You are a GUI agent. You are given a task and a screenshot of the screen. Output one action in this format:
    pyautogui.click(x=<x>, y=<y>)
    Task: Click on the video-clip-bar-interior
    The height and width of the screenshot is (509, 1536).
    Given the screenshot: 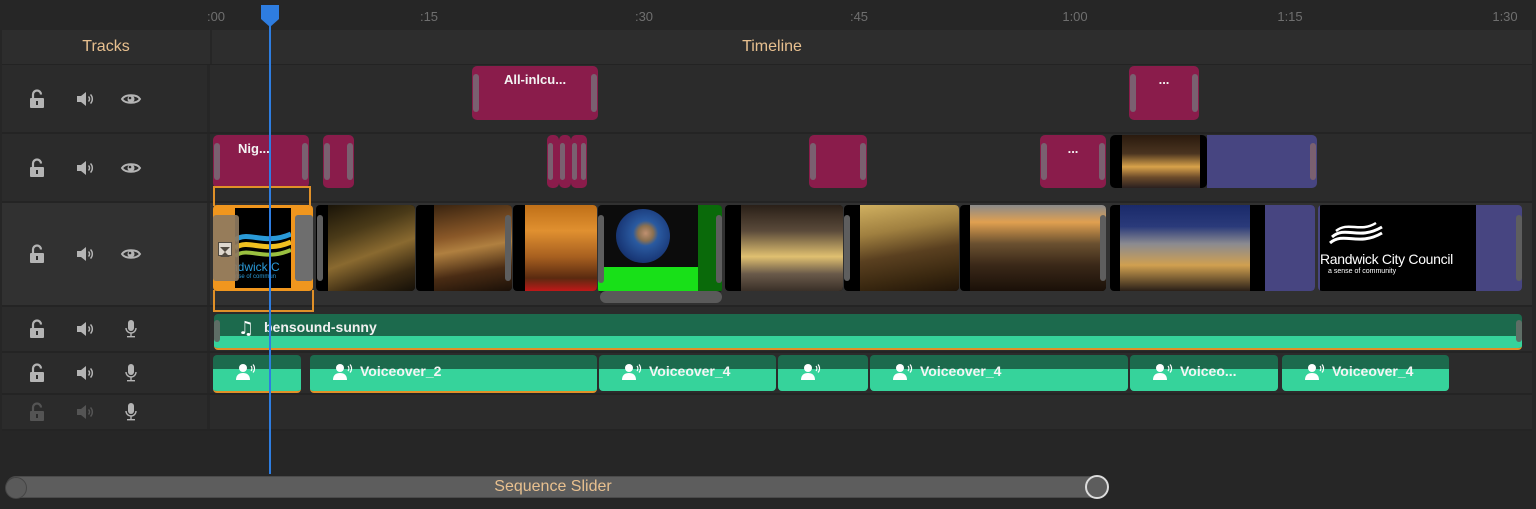 What is the action you would take?
    pyautogui.click(x=464, y=248)
    